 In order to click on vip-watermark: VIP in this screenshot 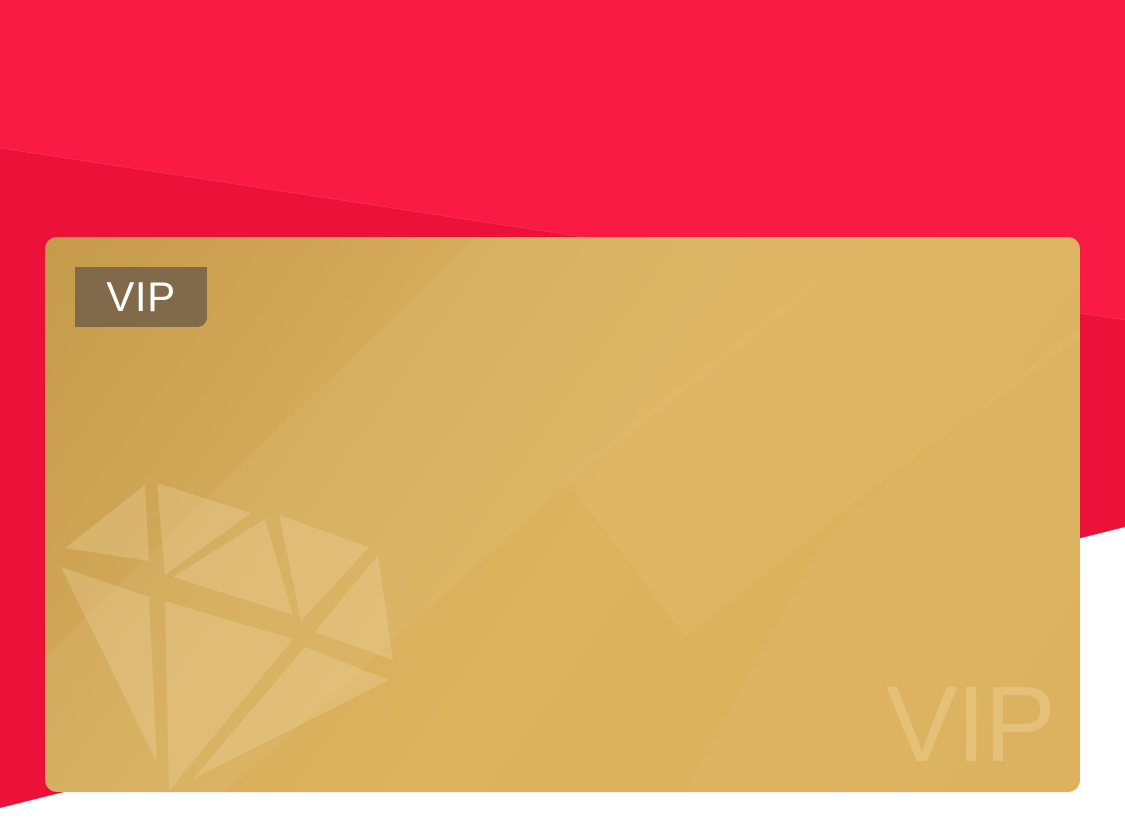, I will do `click(970, 723)`.